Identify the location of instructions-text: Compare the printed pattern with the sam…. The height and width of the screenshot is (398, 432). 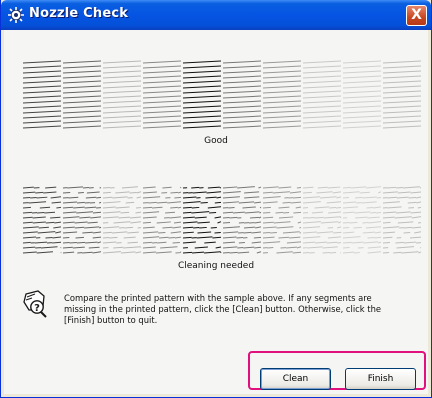
(223, 309).